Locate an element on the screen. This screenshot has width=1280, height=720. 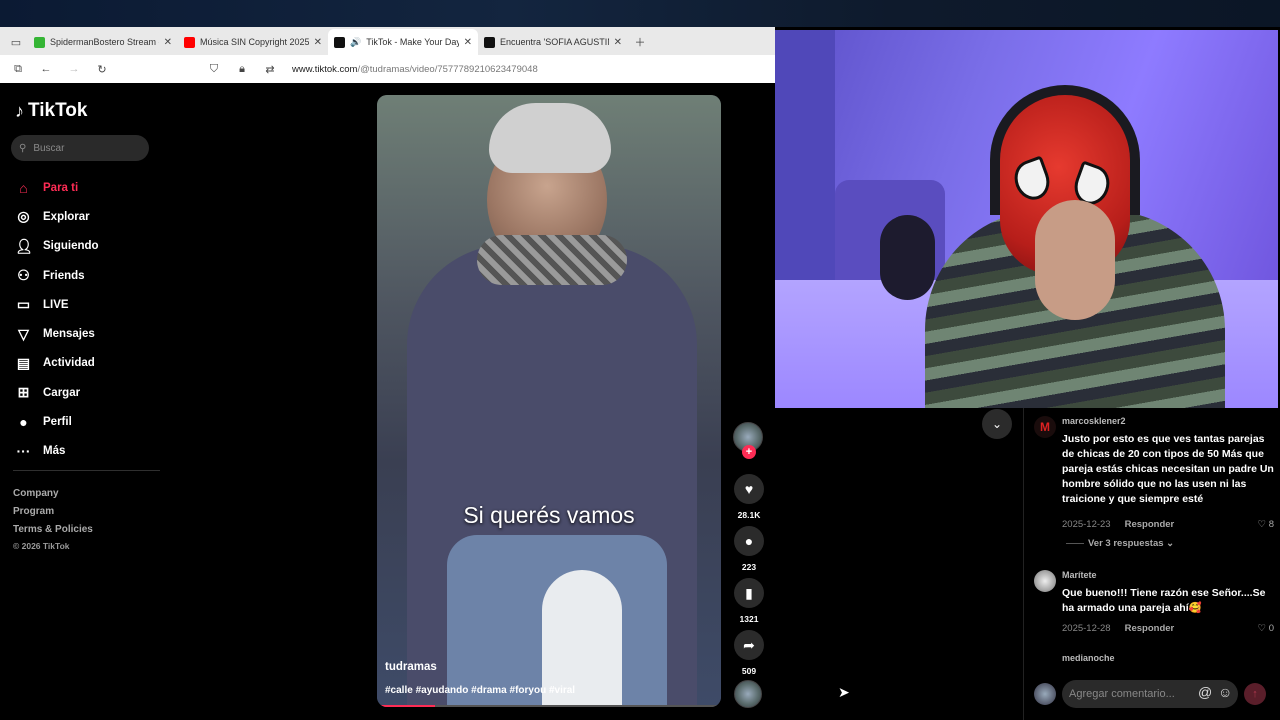
sidebar-item-label: Explorar is located at coordinates (66, 216).